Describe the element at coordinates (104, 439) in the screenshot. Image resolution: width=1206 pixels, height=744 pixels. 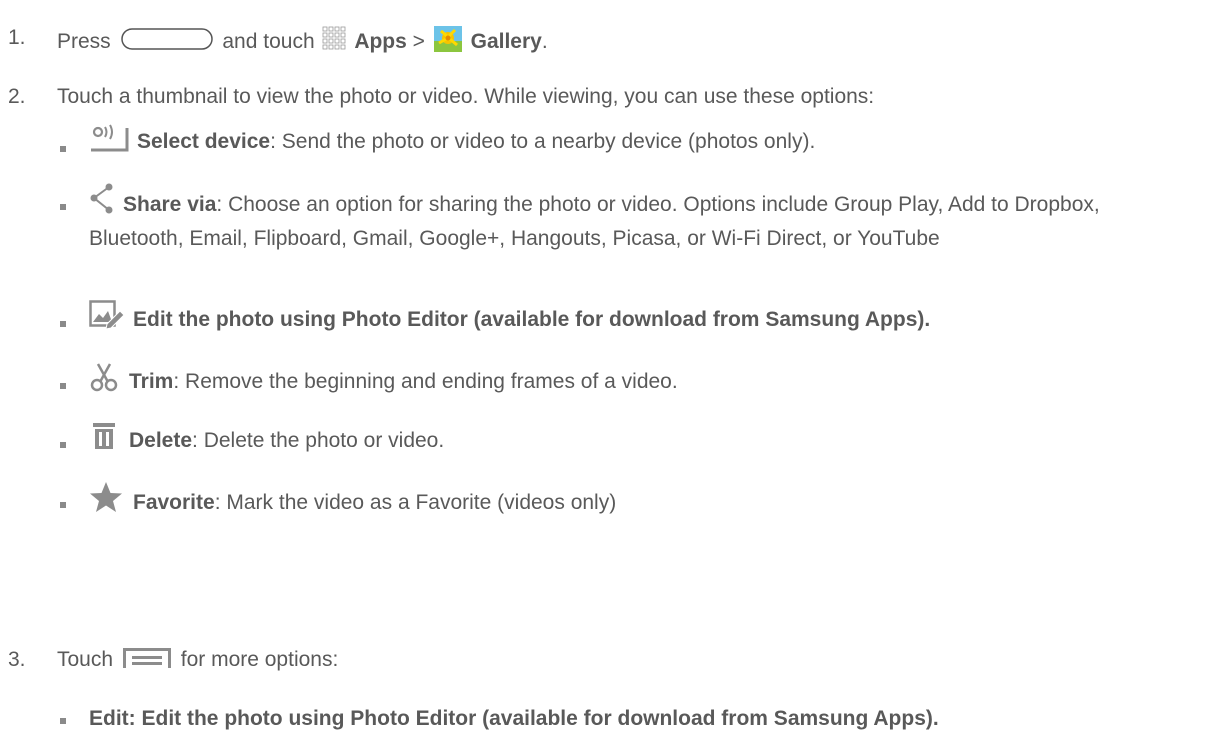
I see `trash-icon` at that location.